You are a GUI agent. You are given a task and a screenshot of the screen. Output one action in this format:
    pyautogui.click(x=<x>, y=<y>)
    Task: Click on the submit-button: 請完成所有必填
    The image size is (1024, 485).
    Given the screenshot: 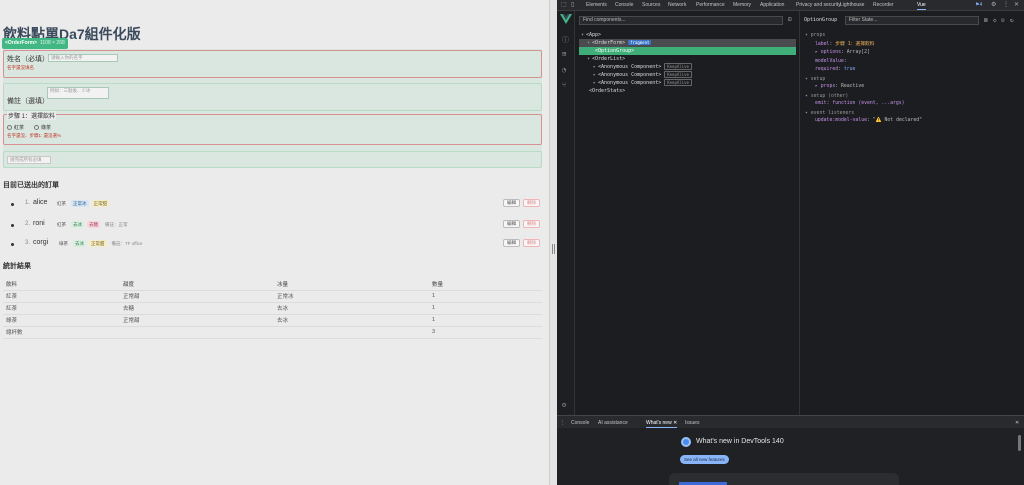 What is the action you would take?
    pyautogui.click(x=29, y=160)
    